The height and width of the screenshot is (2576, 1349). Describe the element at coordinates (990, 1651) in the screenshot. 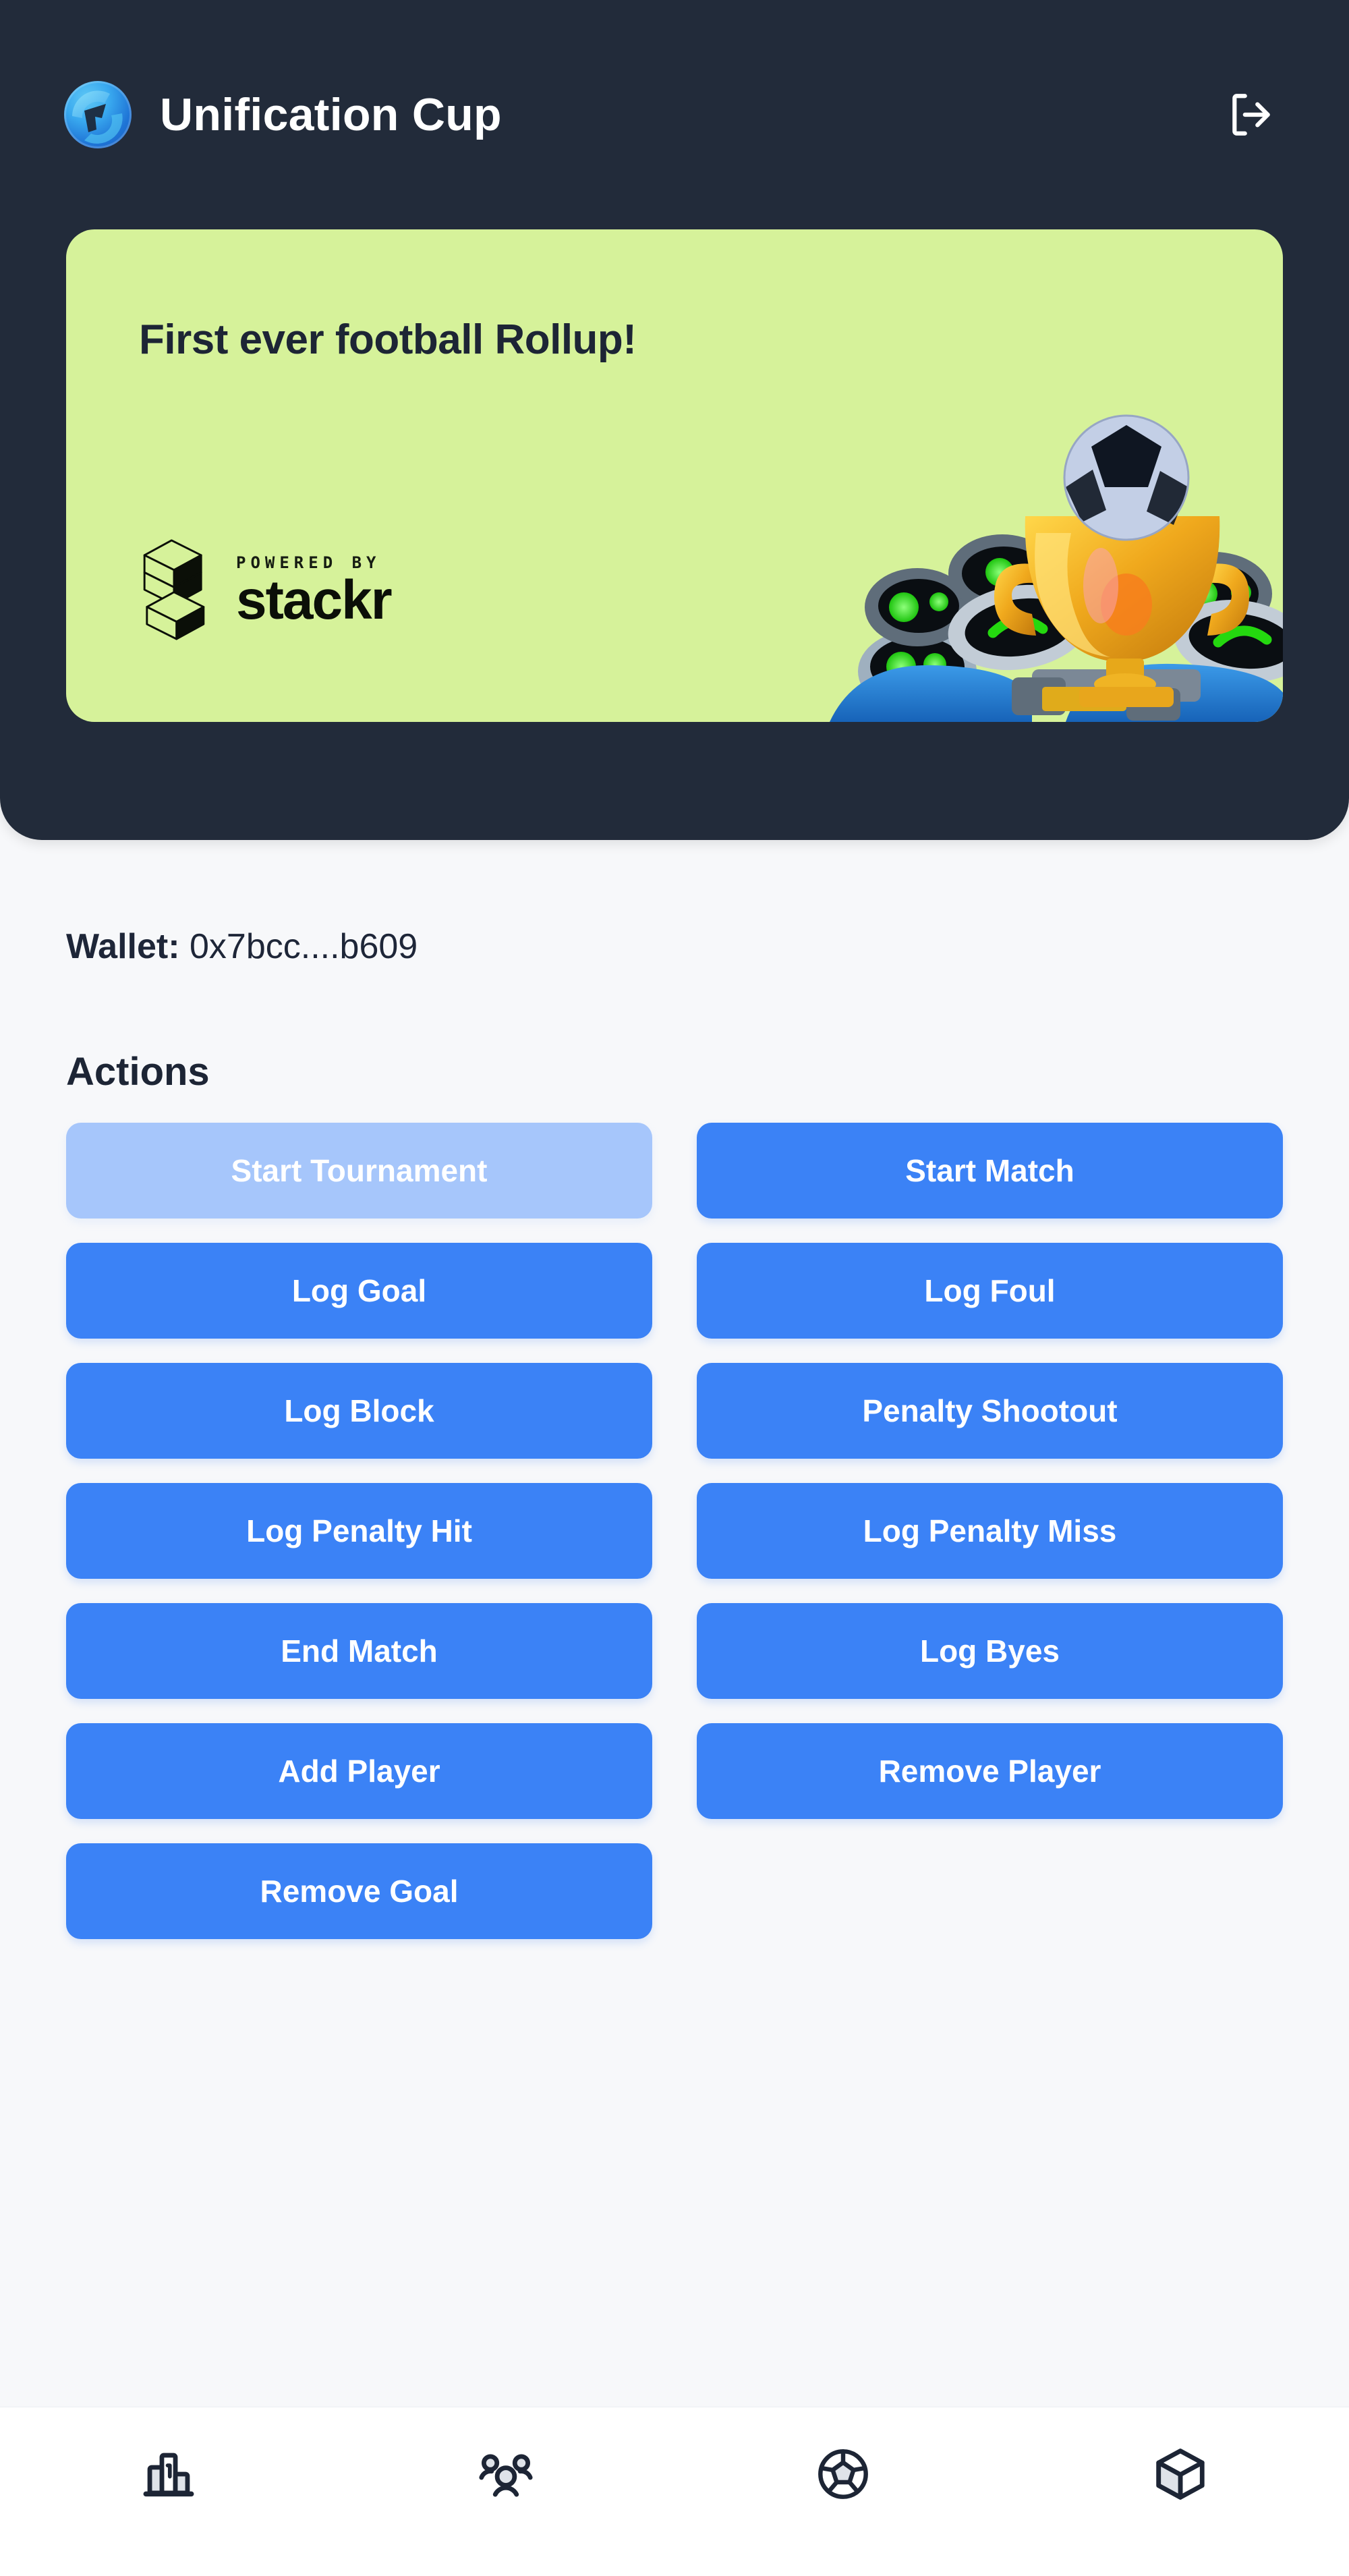

I see `action-button-log-byes: Log Byes` at that location.